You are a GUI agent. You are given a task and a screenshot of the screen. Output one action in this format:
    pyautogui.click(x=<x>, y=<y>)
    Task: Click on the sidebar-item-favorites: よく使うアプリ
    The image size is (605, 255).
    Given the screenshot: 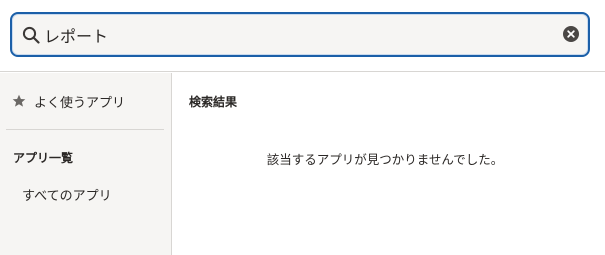 What is the action you would take?
    pyautogui.click(x=68, y=101)
    